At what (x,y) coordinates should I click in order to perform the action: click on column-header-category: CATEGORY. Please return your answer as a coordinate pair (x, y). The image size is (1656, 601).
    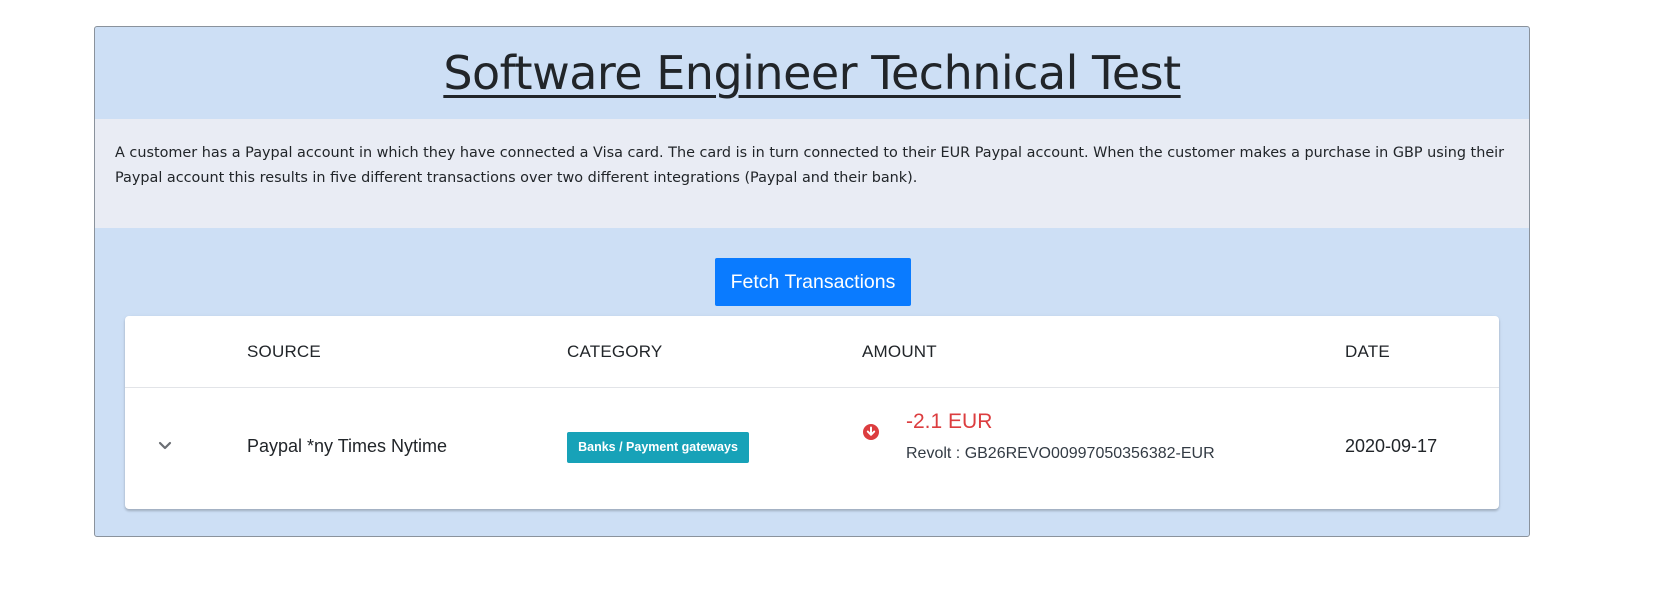
    Looking at the image, I should click on (614, 352).